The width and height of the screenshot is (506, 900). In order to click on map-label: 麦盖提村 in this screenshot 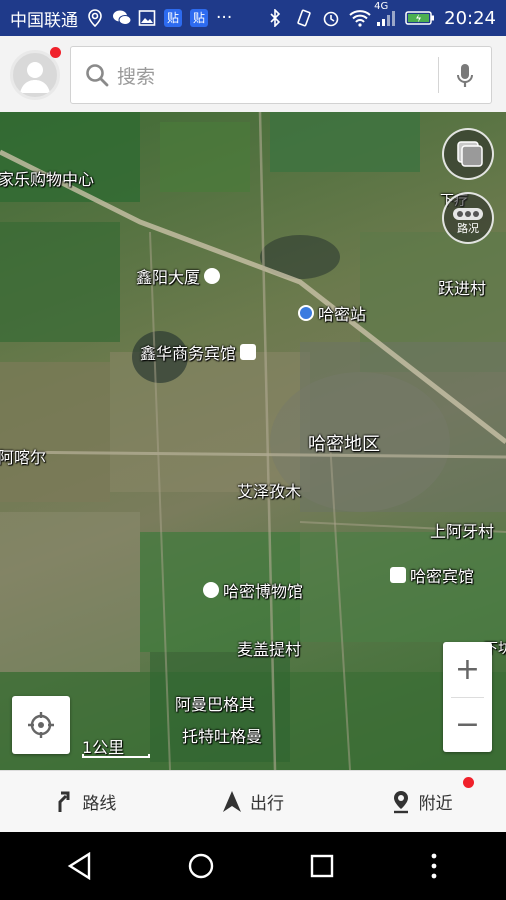, I will do `click(269, 648)`.